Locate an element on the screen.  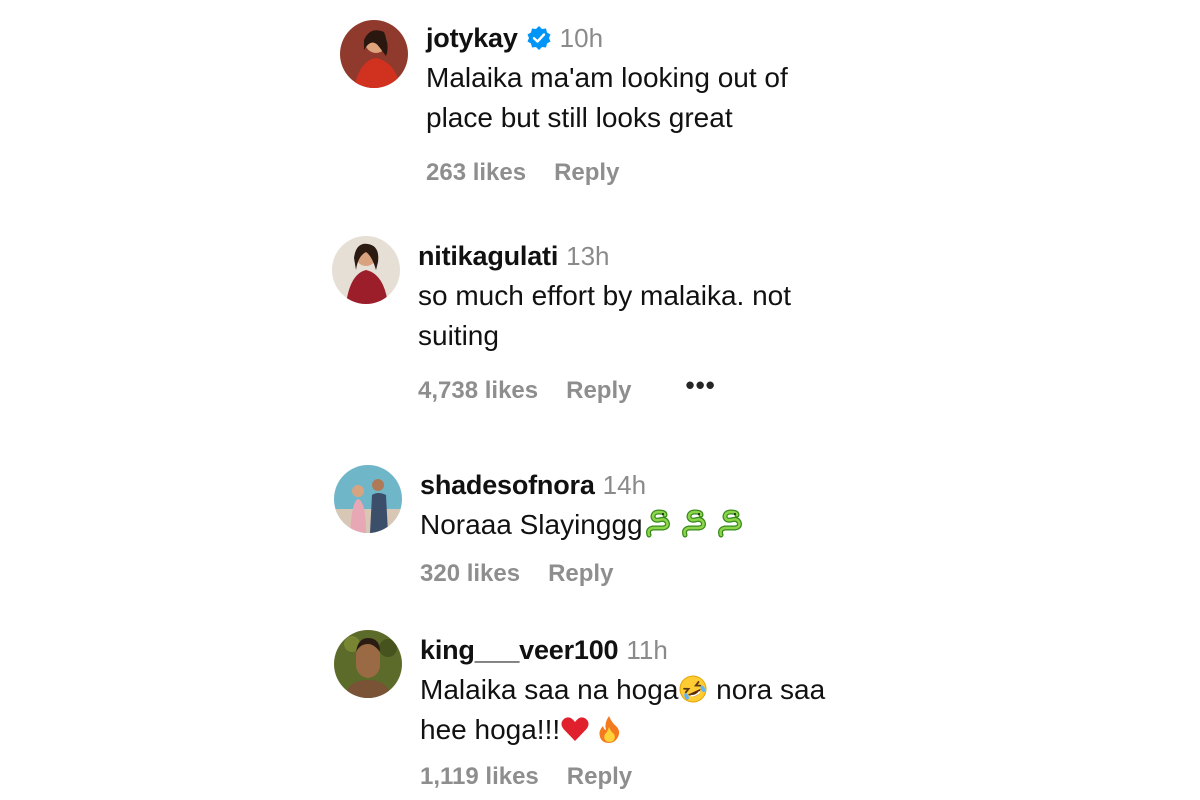
fire-emoji-icon is located at coordinates (609, 729).